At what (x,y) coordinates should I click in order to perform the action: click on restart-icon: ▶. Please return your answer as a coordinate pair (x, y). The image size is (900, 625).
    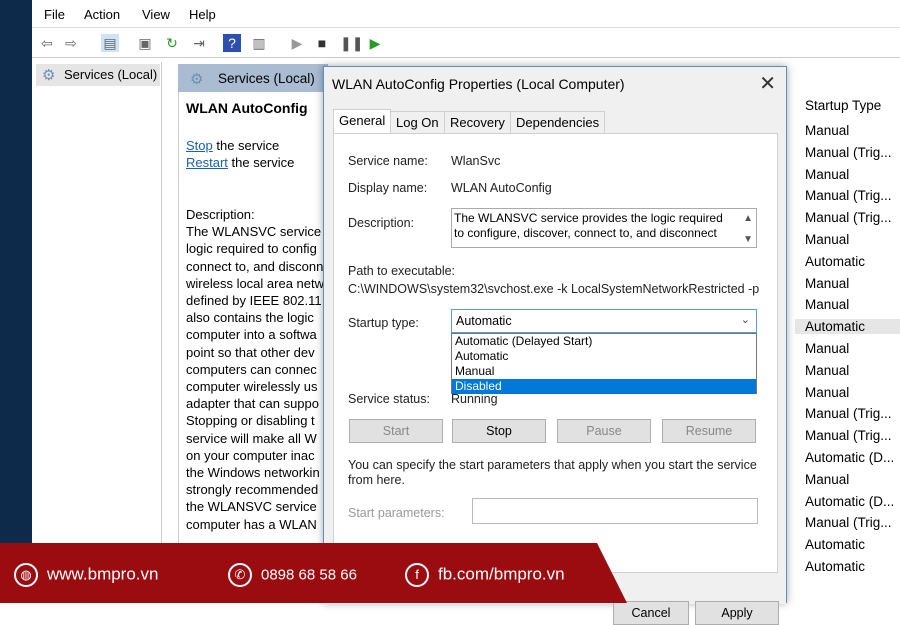
    Looking at the image, I should click on (375, 43).